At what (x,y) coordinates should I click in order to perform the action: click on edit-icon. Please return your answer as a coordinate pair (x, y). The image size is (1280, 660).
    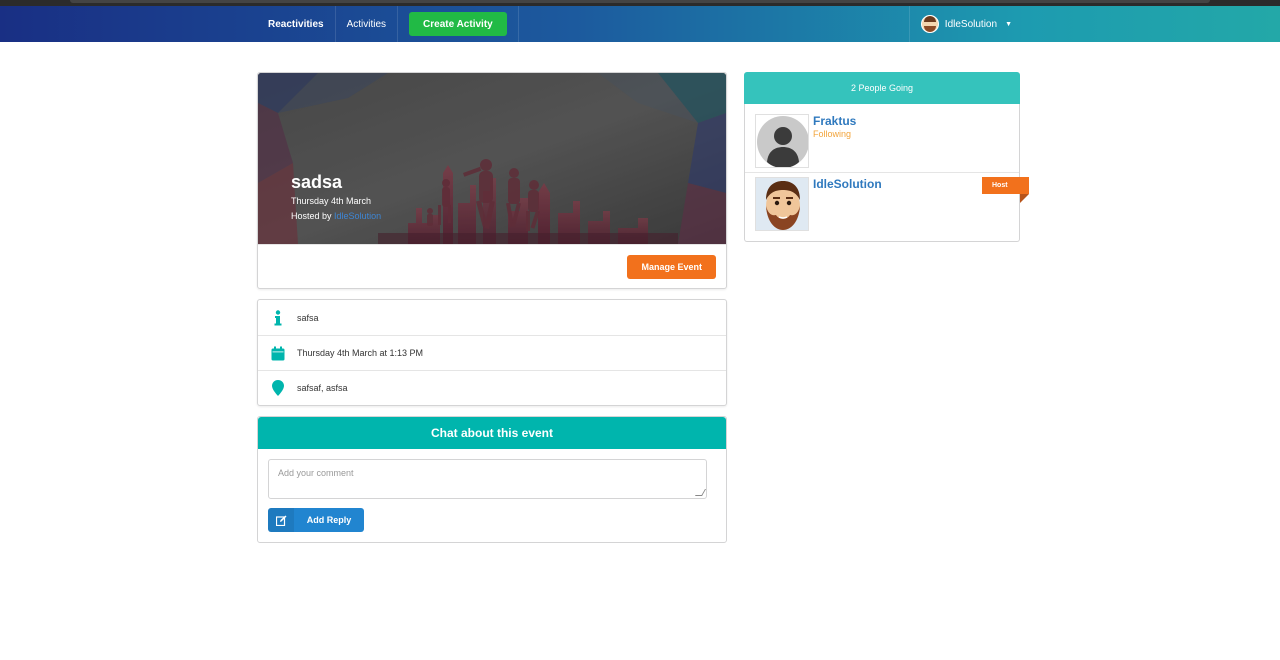
    Looking at the image, I should click on (281, 520).